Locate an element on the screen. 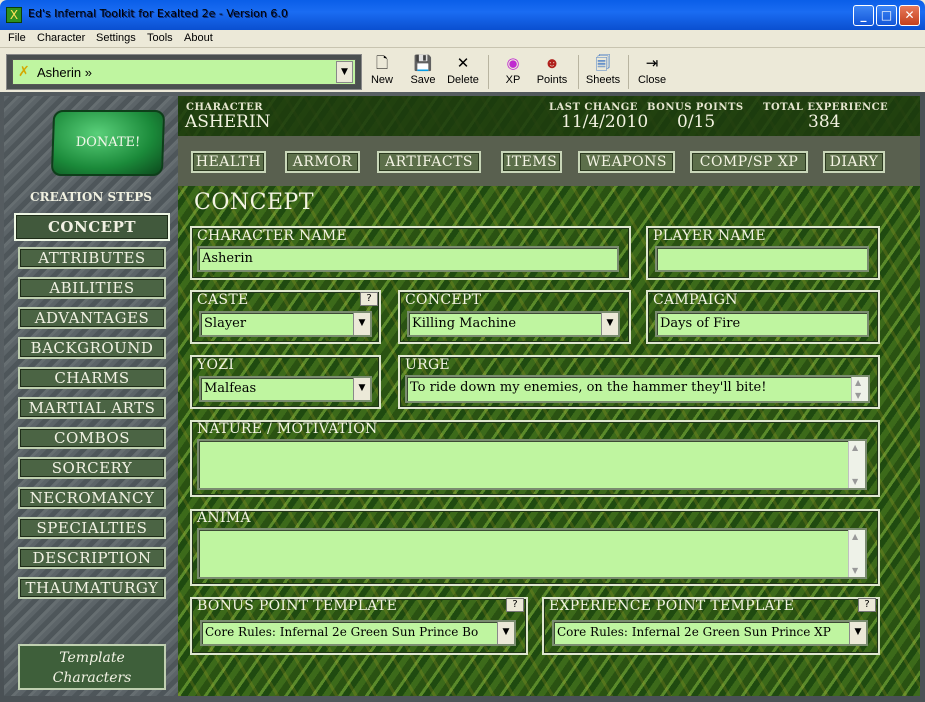  step-charms: CHARMS is located at coordinates (92, 378).